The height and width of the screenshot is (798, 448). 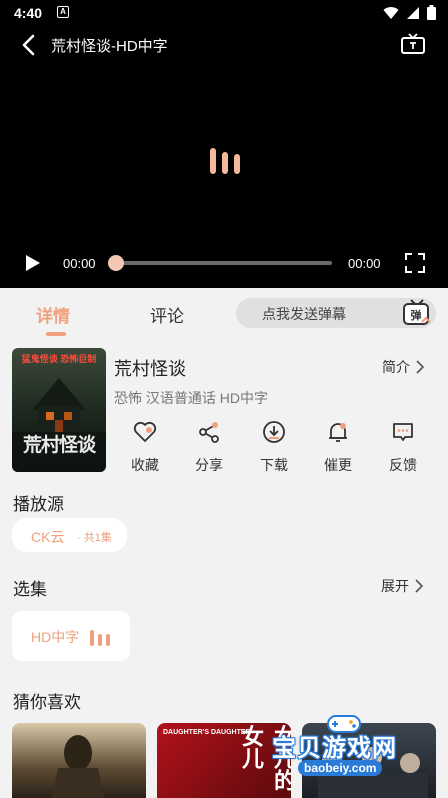 I want to click on notification-icon: A, so click(x=63, y=12).